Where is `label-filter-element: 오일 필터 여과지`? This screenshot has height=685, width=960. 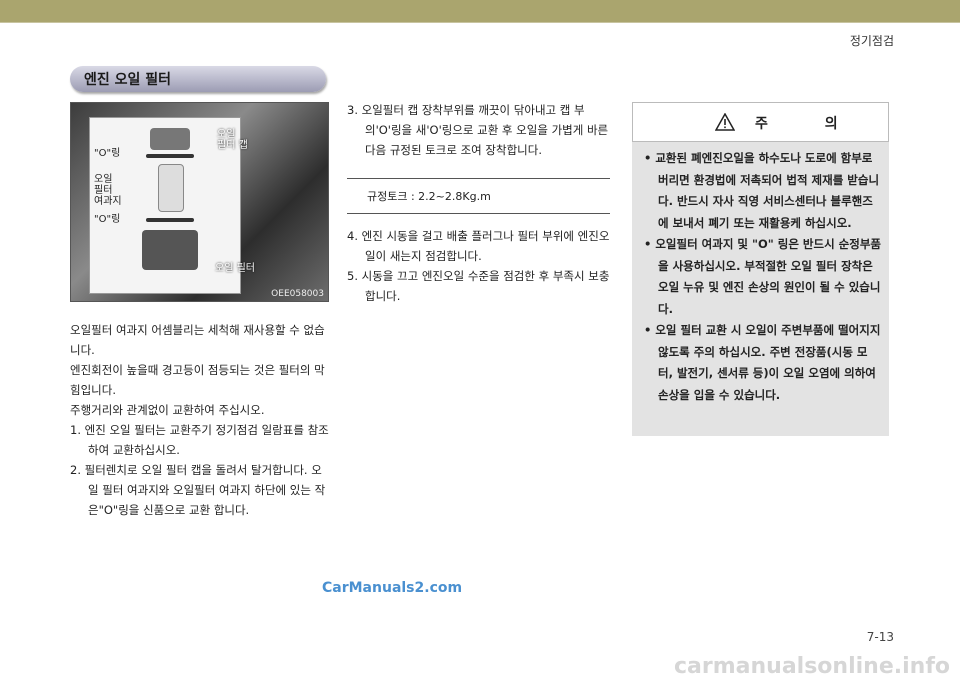 label-filter-element: 오일 필터 여과지 is located at coordinates (108, 190).